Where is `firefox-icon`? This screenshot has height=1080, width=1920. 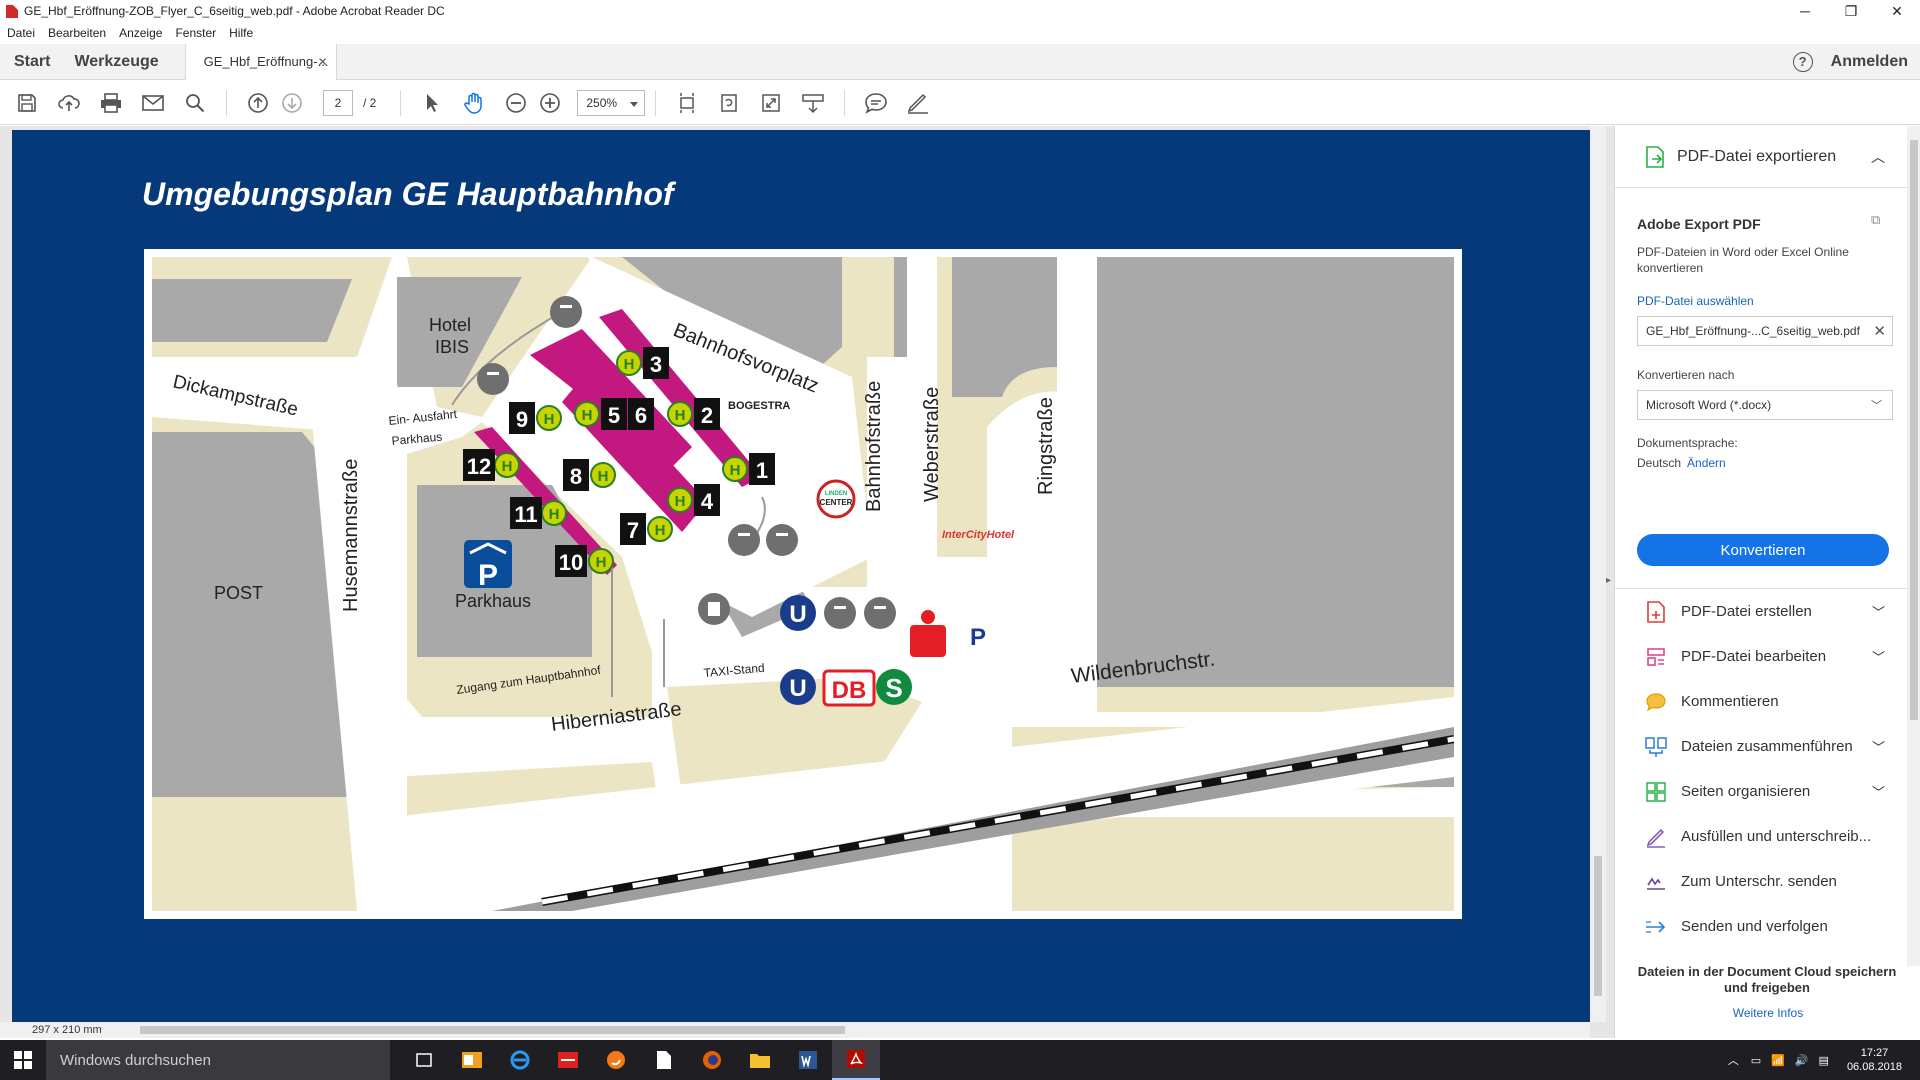 firefox-icon is located at coordinates (712, 1060).